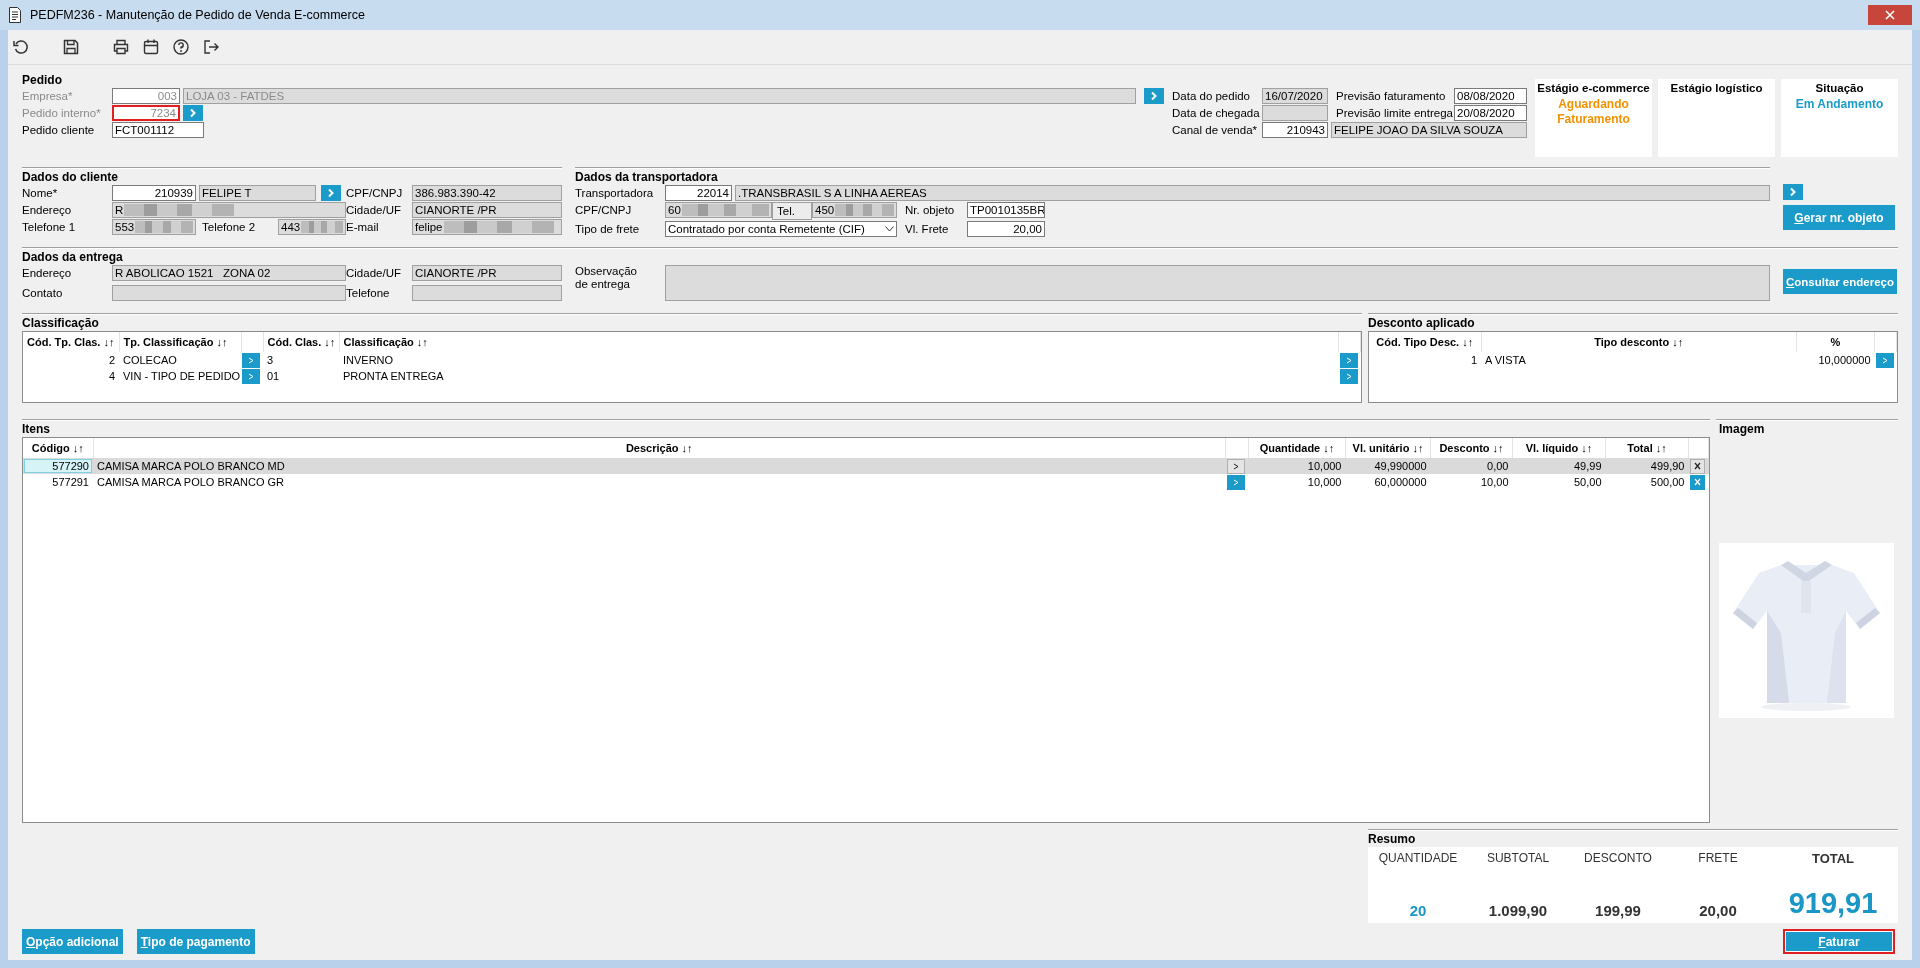 The width and height of the screenshot is (1920, 968). I want to click on column-header: %, so click(1835, 342).